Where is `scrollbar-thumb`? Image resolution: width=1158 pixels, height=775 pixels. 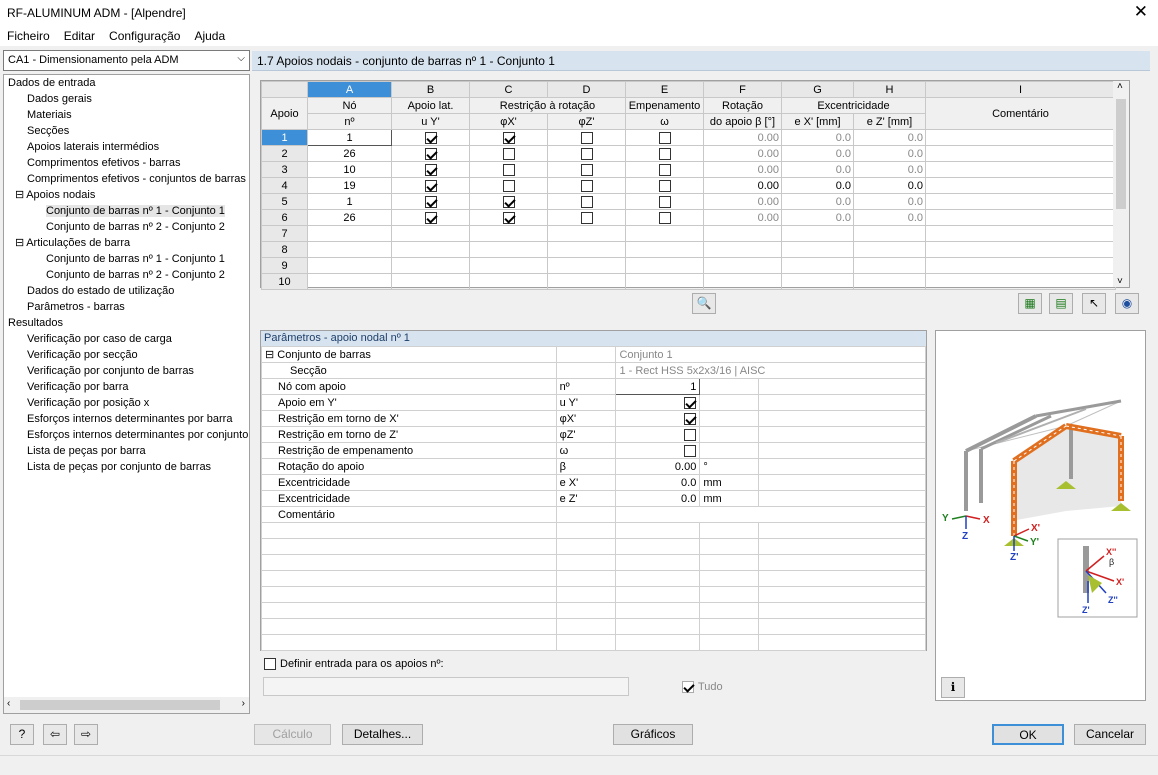
scrollbar-thumb is located at coordinates (1121, 154).